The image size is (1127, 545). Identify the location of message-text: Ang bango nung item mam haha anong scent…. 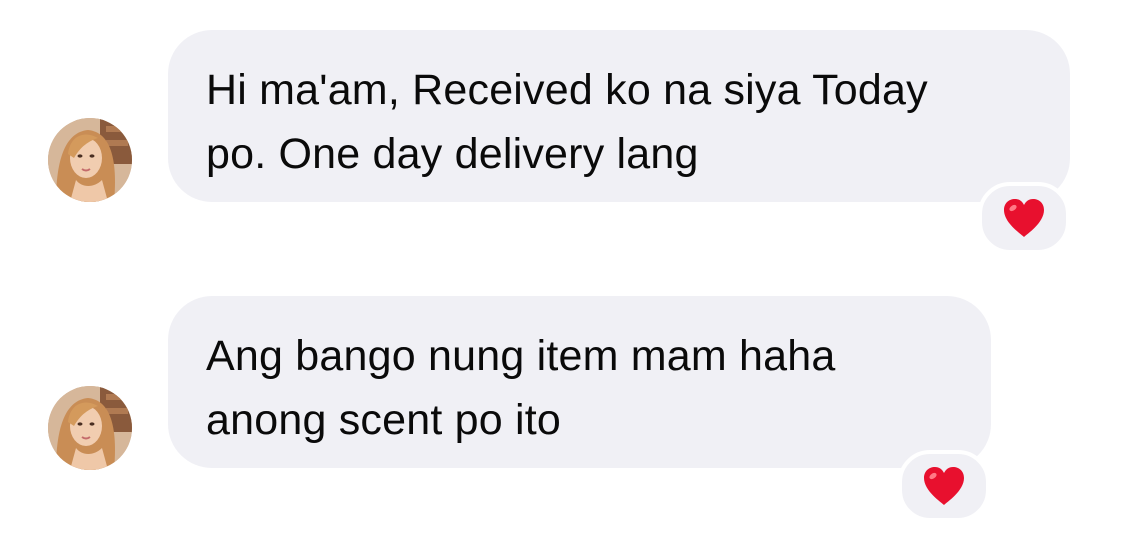
(521, 388).